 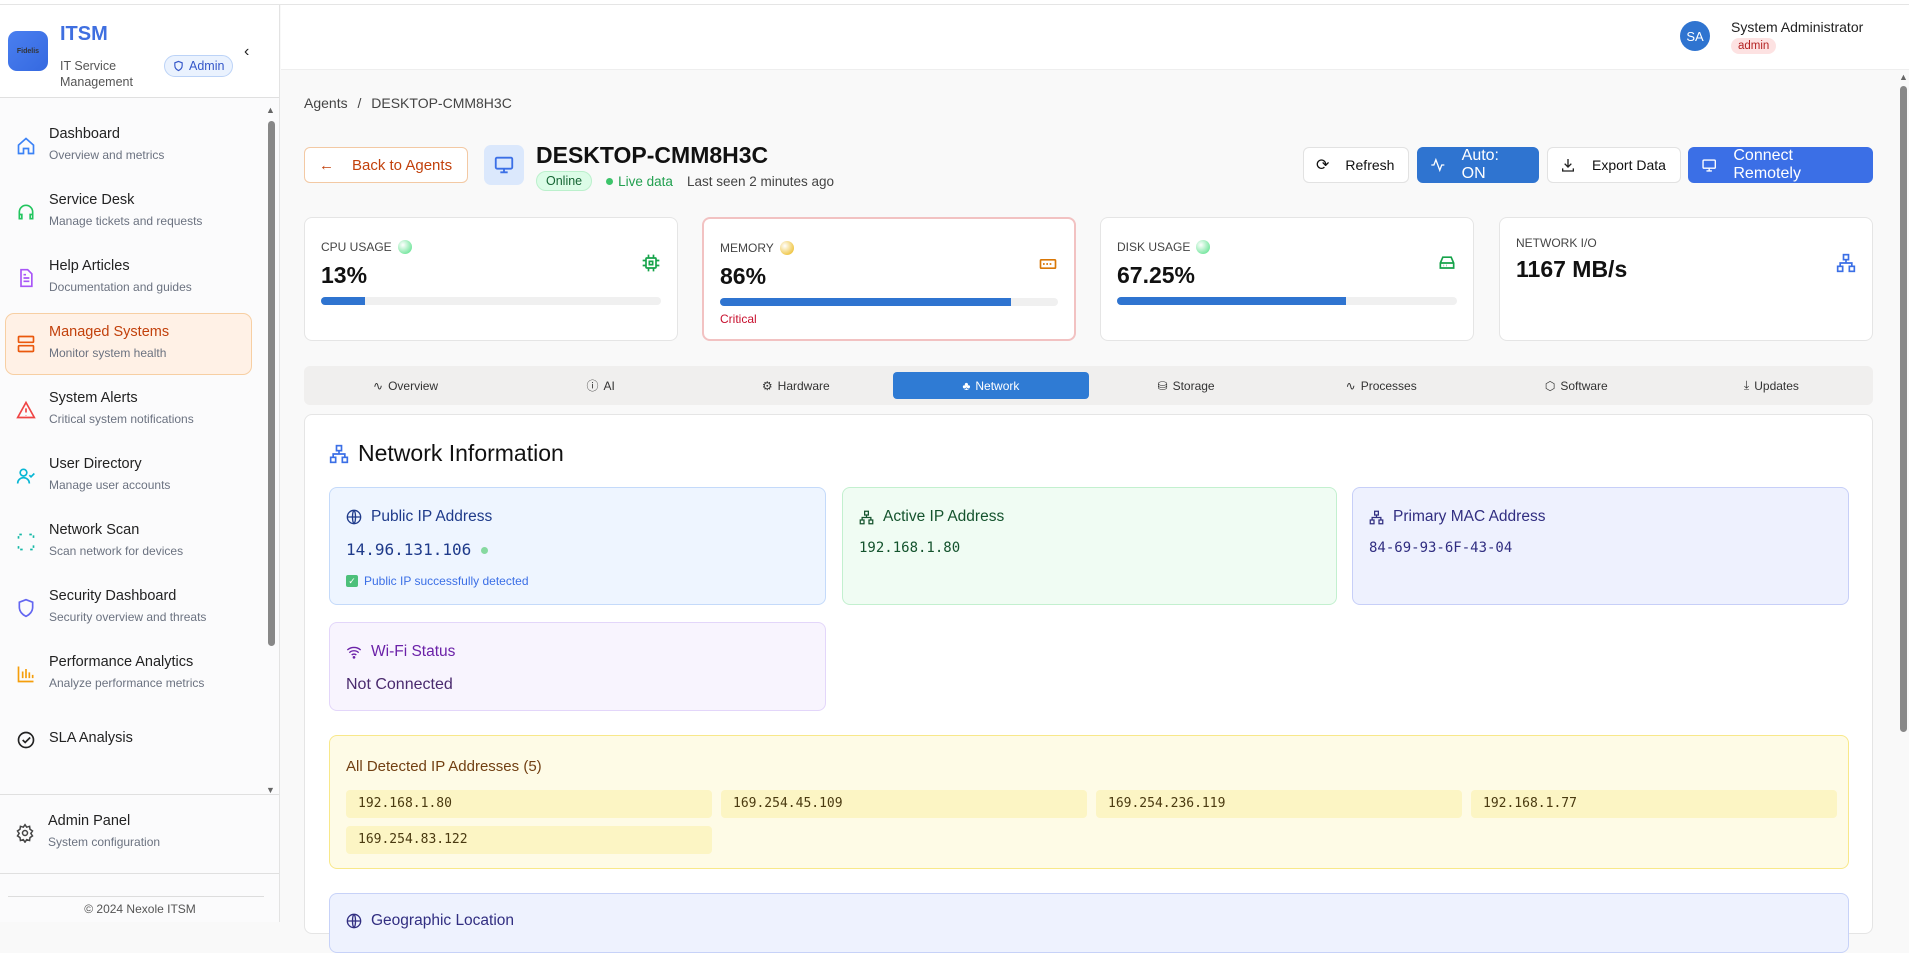 What do you see at coordinates (113, 596) in the screenshot?
I see `sidebar-item-title: Security Dashboard` at bounding box center [113, 596].